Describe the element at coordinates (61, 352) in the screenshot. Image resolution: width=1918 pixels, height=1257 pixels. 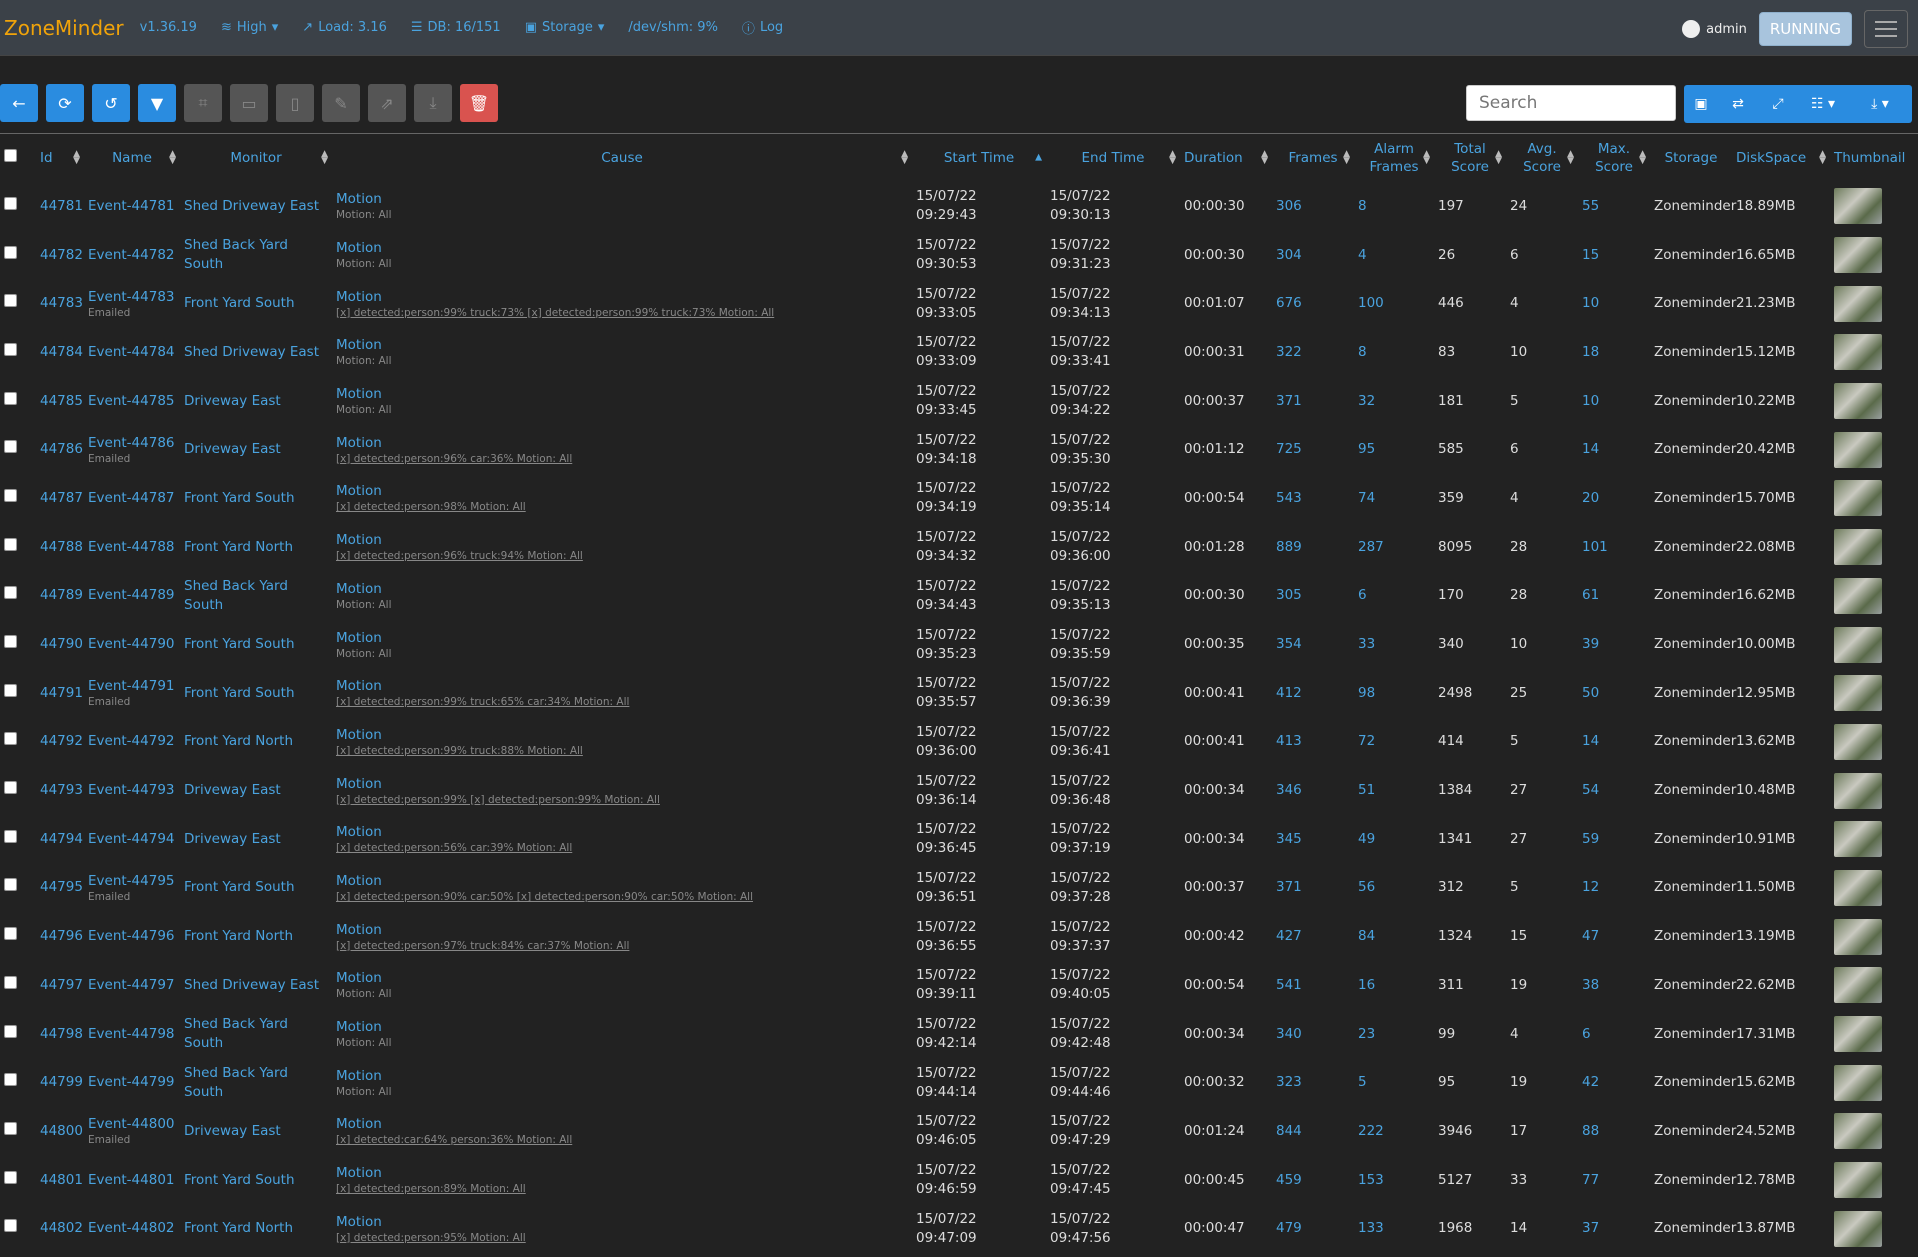
I see `event-id-link: 44784` at that location.